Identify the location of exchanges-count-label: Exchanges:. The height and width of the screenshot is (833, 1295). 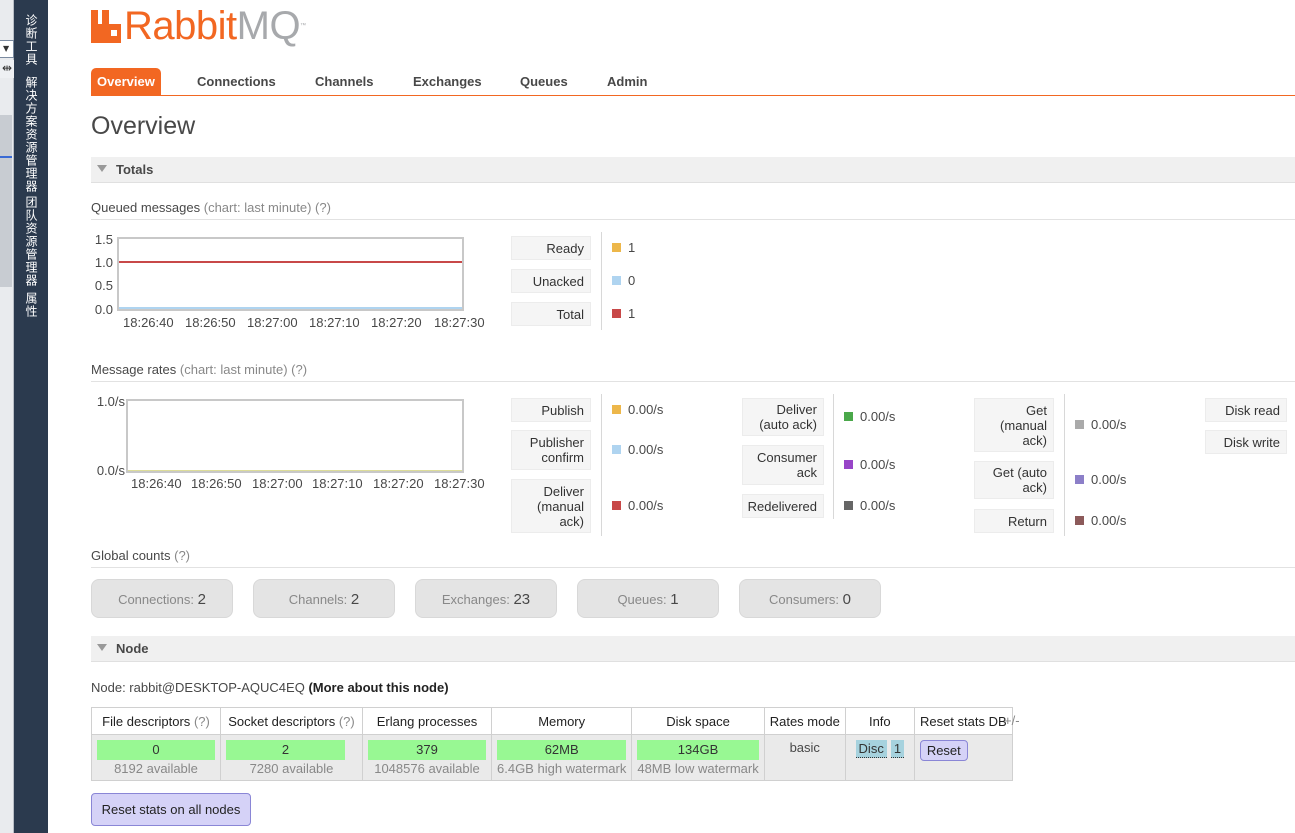
(475, 599).